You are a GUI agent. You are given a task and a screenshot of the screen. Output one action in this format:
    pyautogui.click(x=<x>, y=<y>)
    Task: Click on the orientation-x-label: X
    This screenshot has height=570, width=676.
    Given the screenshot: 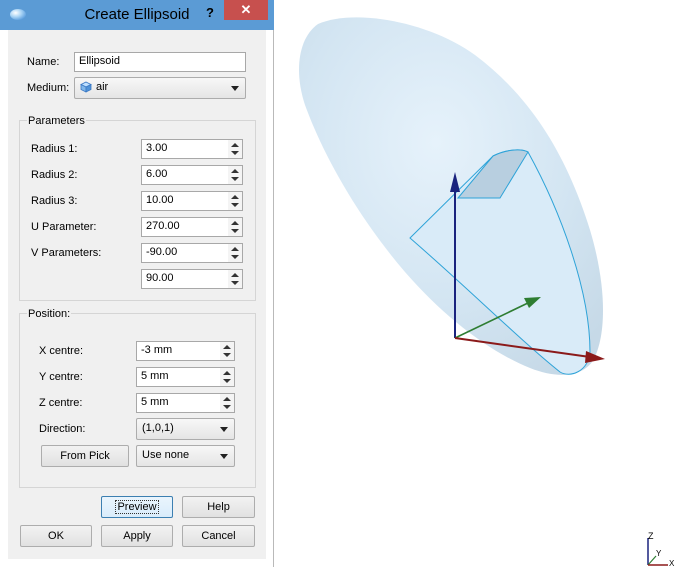 What is the action you would take?
    pyautogui.click(x=672, y=563)
    